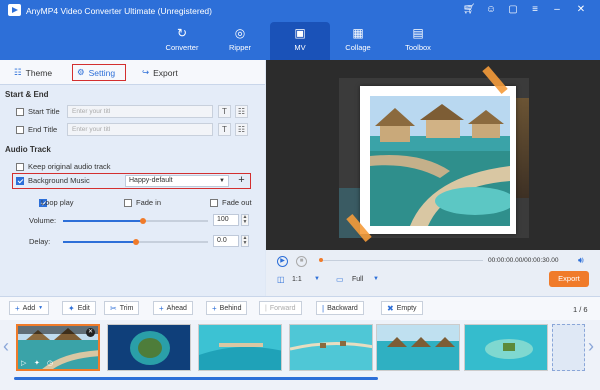 The width and height of the screenshot is (600, 390). Describe the element at coordinates (28, 149) in the screenshot. I see `audio-track-heading: Audio Track` at that location.